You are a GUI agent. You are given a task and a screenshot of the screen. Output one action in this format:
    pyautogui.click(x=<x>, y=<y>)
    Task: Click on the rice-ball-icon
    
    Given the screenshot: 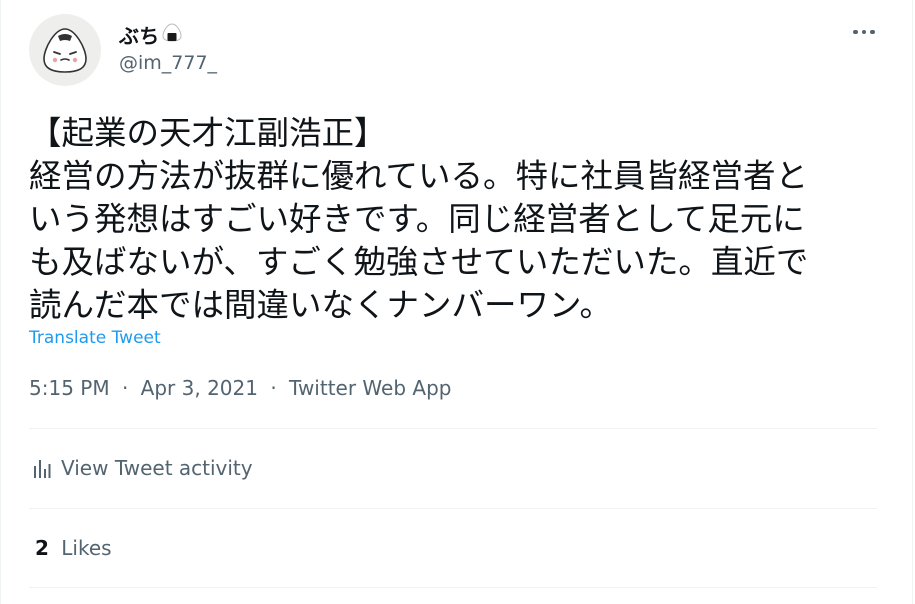 What is the action you would take?
    pyautogui.click(x=172, y=34)
    